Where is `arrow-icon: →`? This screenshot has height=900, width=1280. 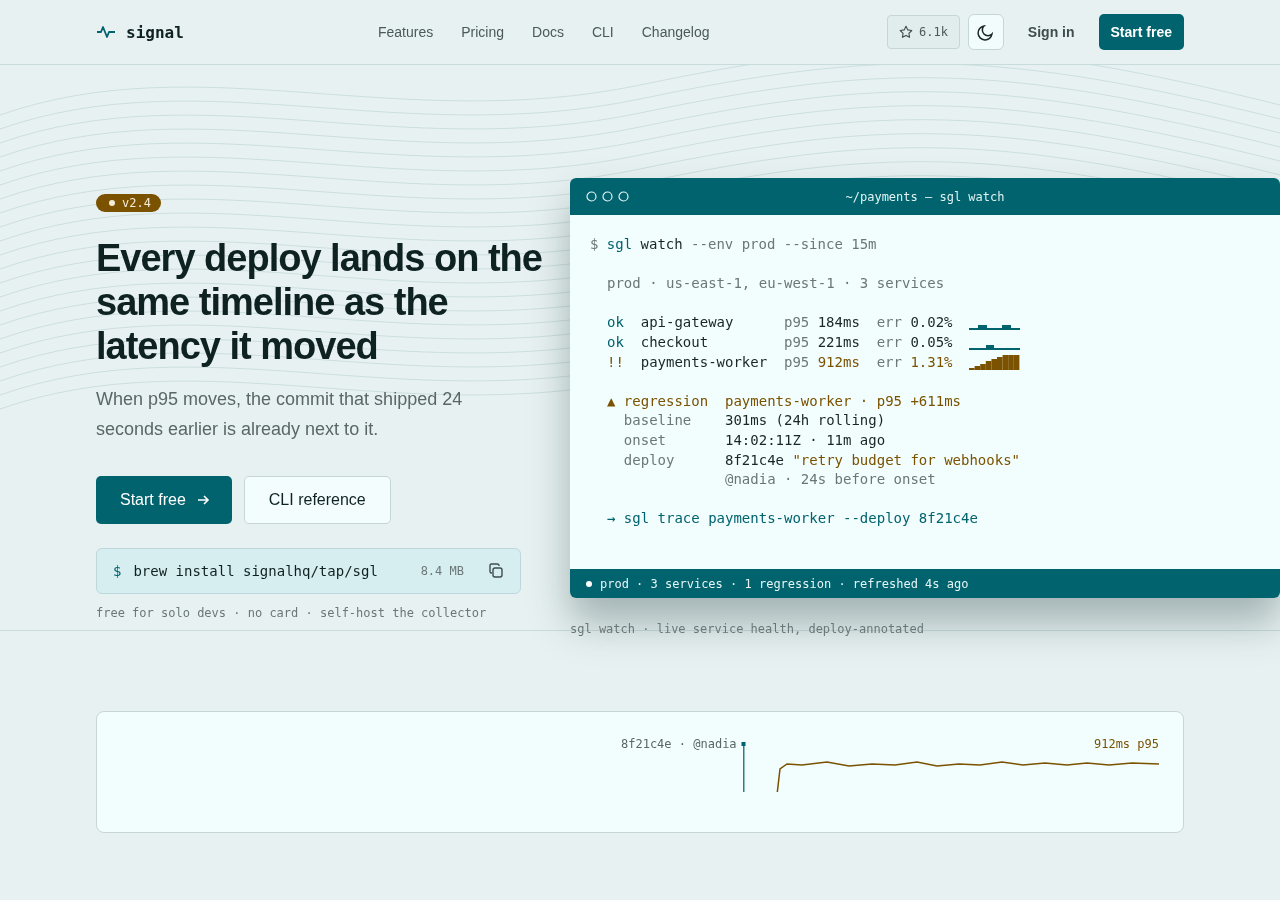 arrow-icon: → is located at coordinates (615, 519).